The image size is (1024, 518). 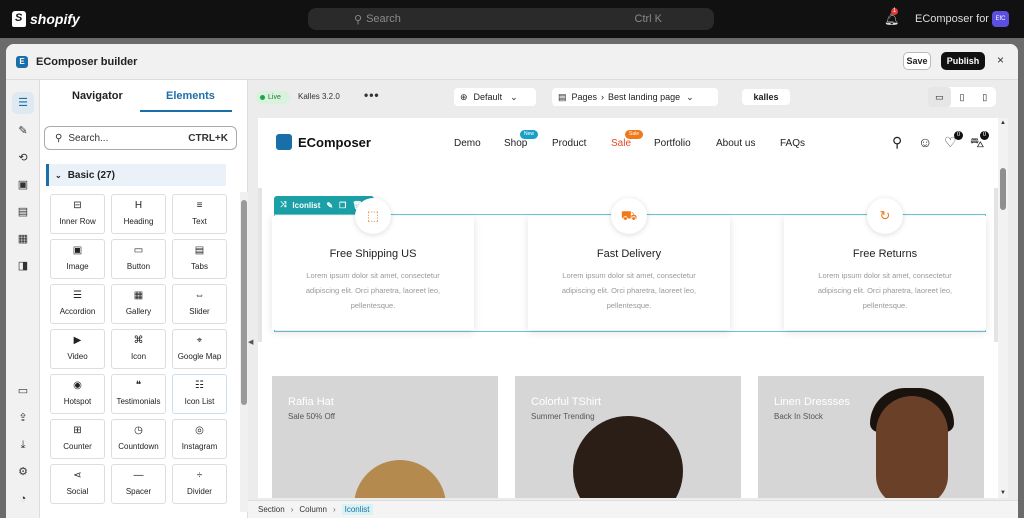 I want to click on panel-scrollbar, so click(x=244, y=352).